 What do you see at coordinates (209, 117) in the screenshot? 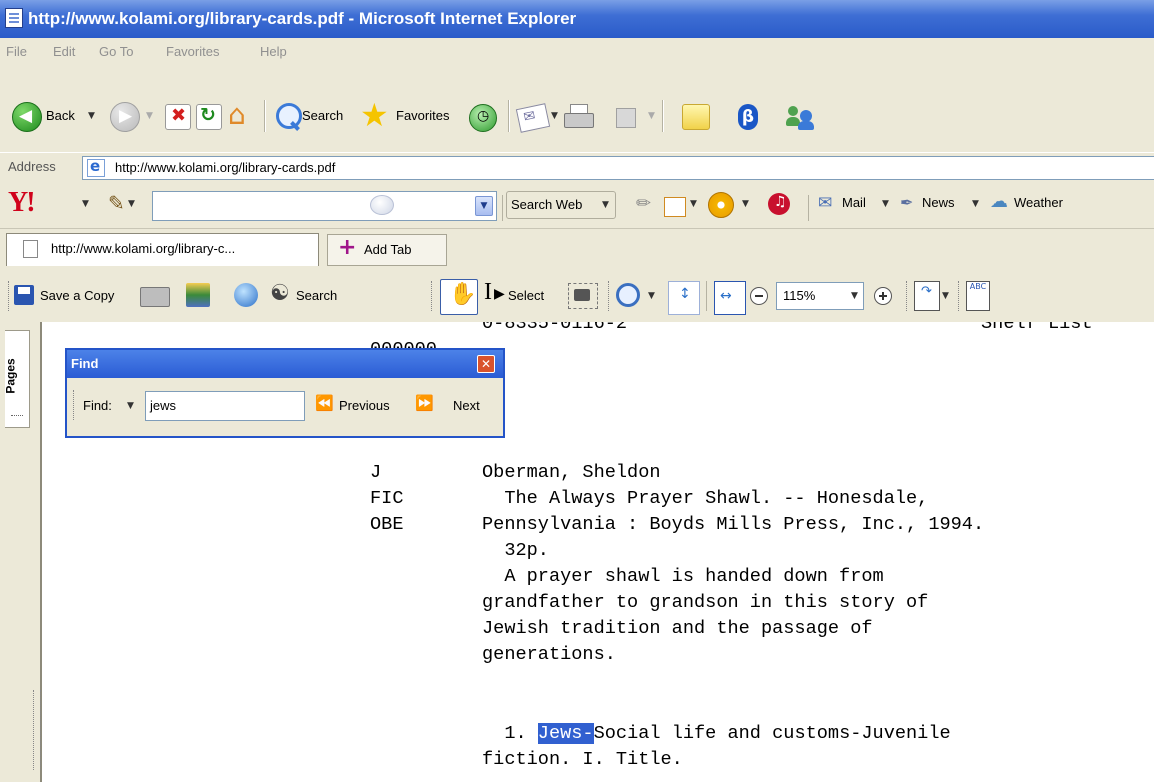
I see `refresh-icon: ↻` at bounding box center [209, 117].